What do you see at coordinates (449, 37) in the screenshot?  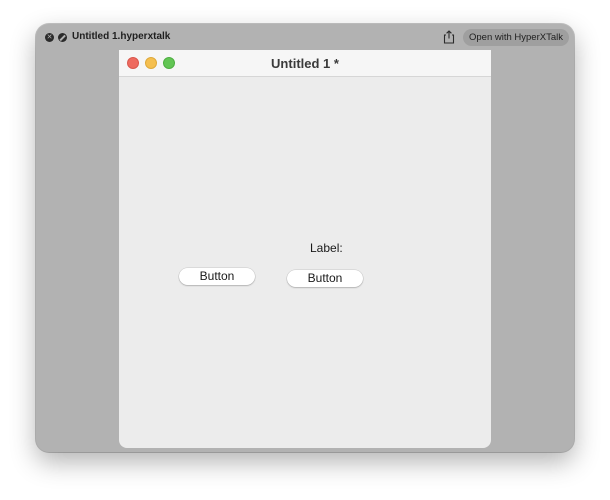 I see `share-icon` at bounding box center [449, 37].